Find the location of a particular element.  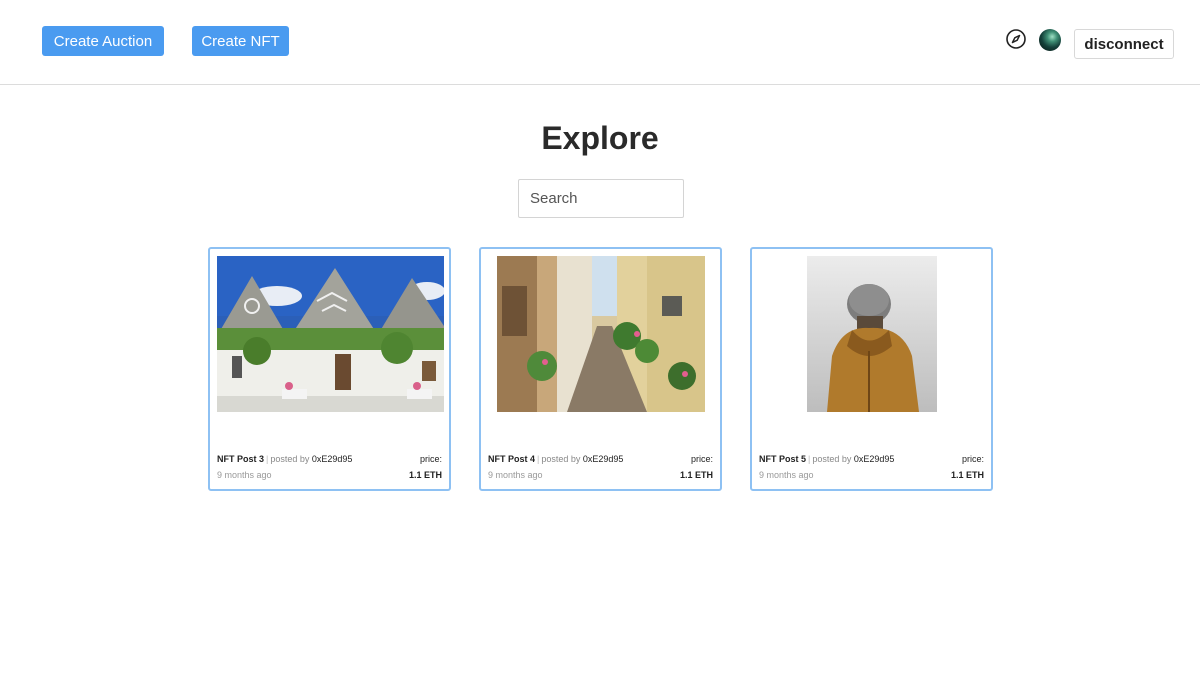

card-meta: NFT Post 3 | posted by 0xE29d95 is located at coordinates (284, 459).